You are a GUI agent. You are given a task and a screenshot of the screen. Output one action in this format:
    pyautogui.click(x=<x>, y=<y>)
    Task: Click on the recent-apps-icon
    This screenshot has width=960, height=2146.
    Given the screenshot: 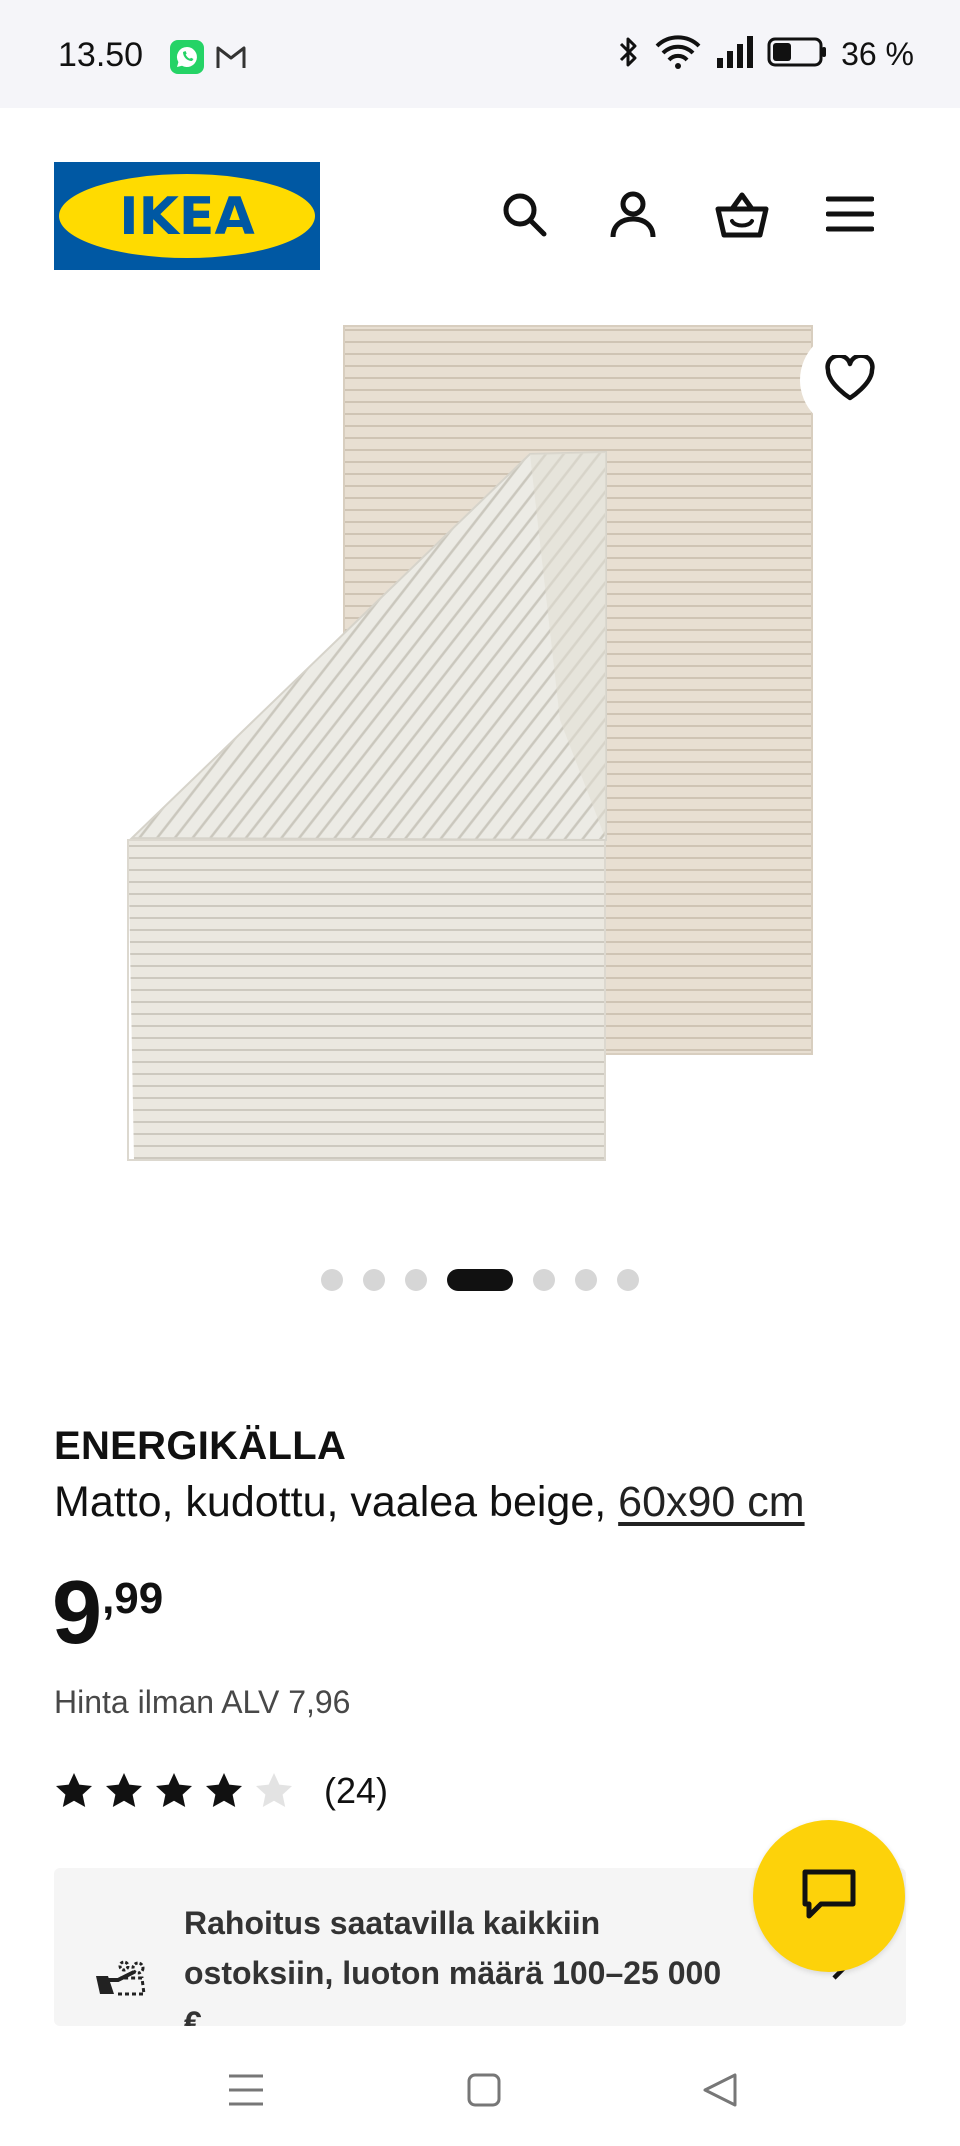 What is the action you would take?
    pyautogui.click(x=246, y=2090)
    